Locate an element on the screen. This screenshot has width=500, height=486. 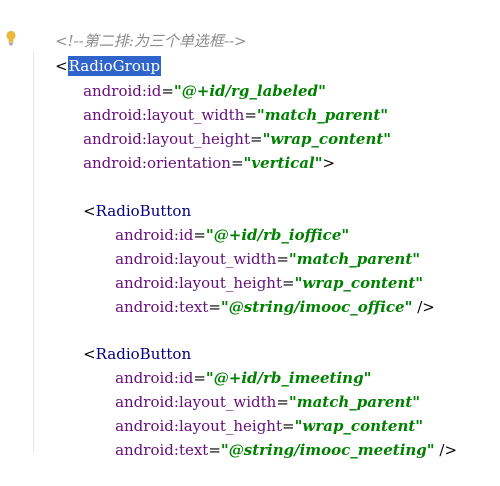
attribute-line: android:id="@+id/rb_ioffice" is located at coordinates (232, 235).